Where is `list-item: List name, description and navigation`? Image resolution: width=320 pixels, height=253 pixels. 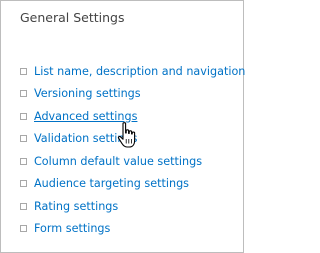
list-item: List name, description and navigation is located at coordinates (132, 71).